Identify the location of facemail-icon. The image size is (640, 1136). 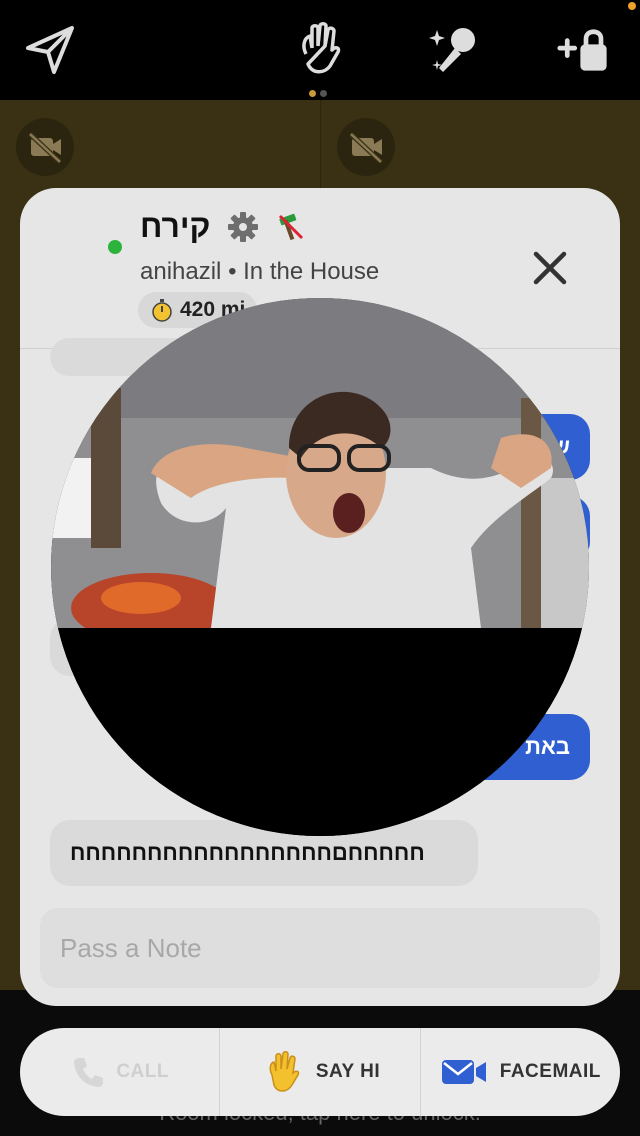
(463, 1072).